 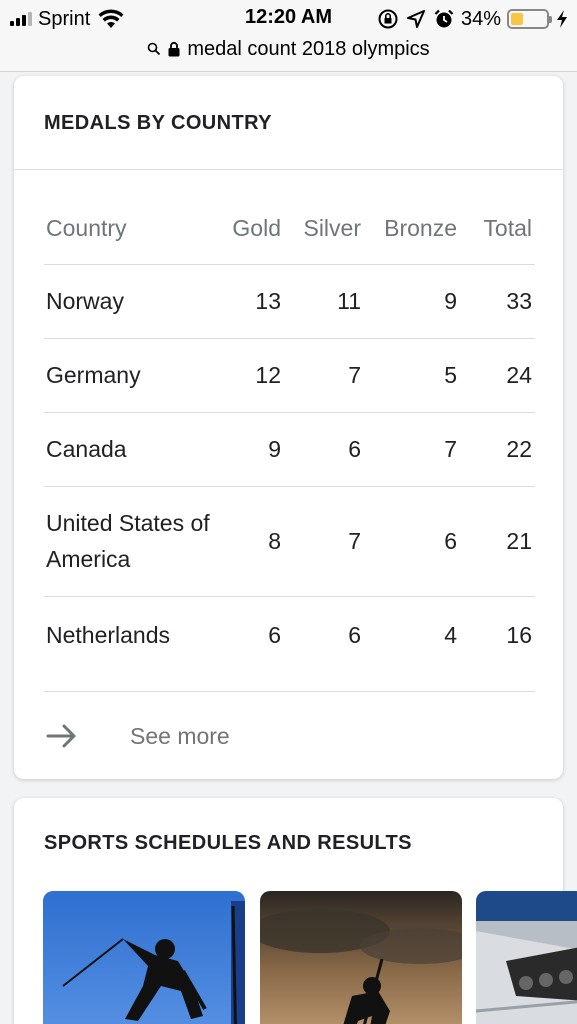 I want to click on table-row: United States of America 8 7 6 21, so click(x=289, y=541).